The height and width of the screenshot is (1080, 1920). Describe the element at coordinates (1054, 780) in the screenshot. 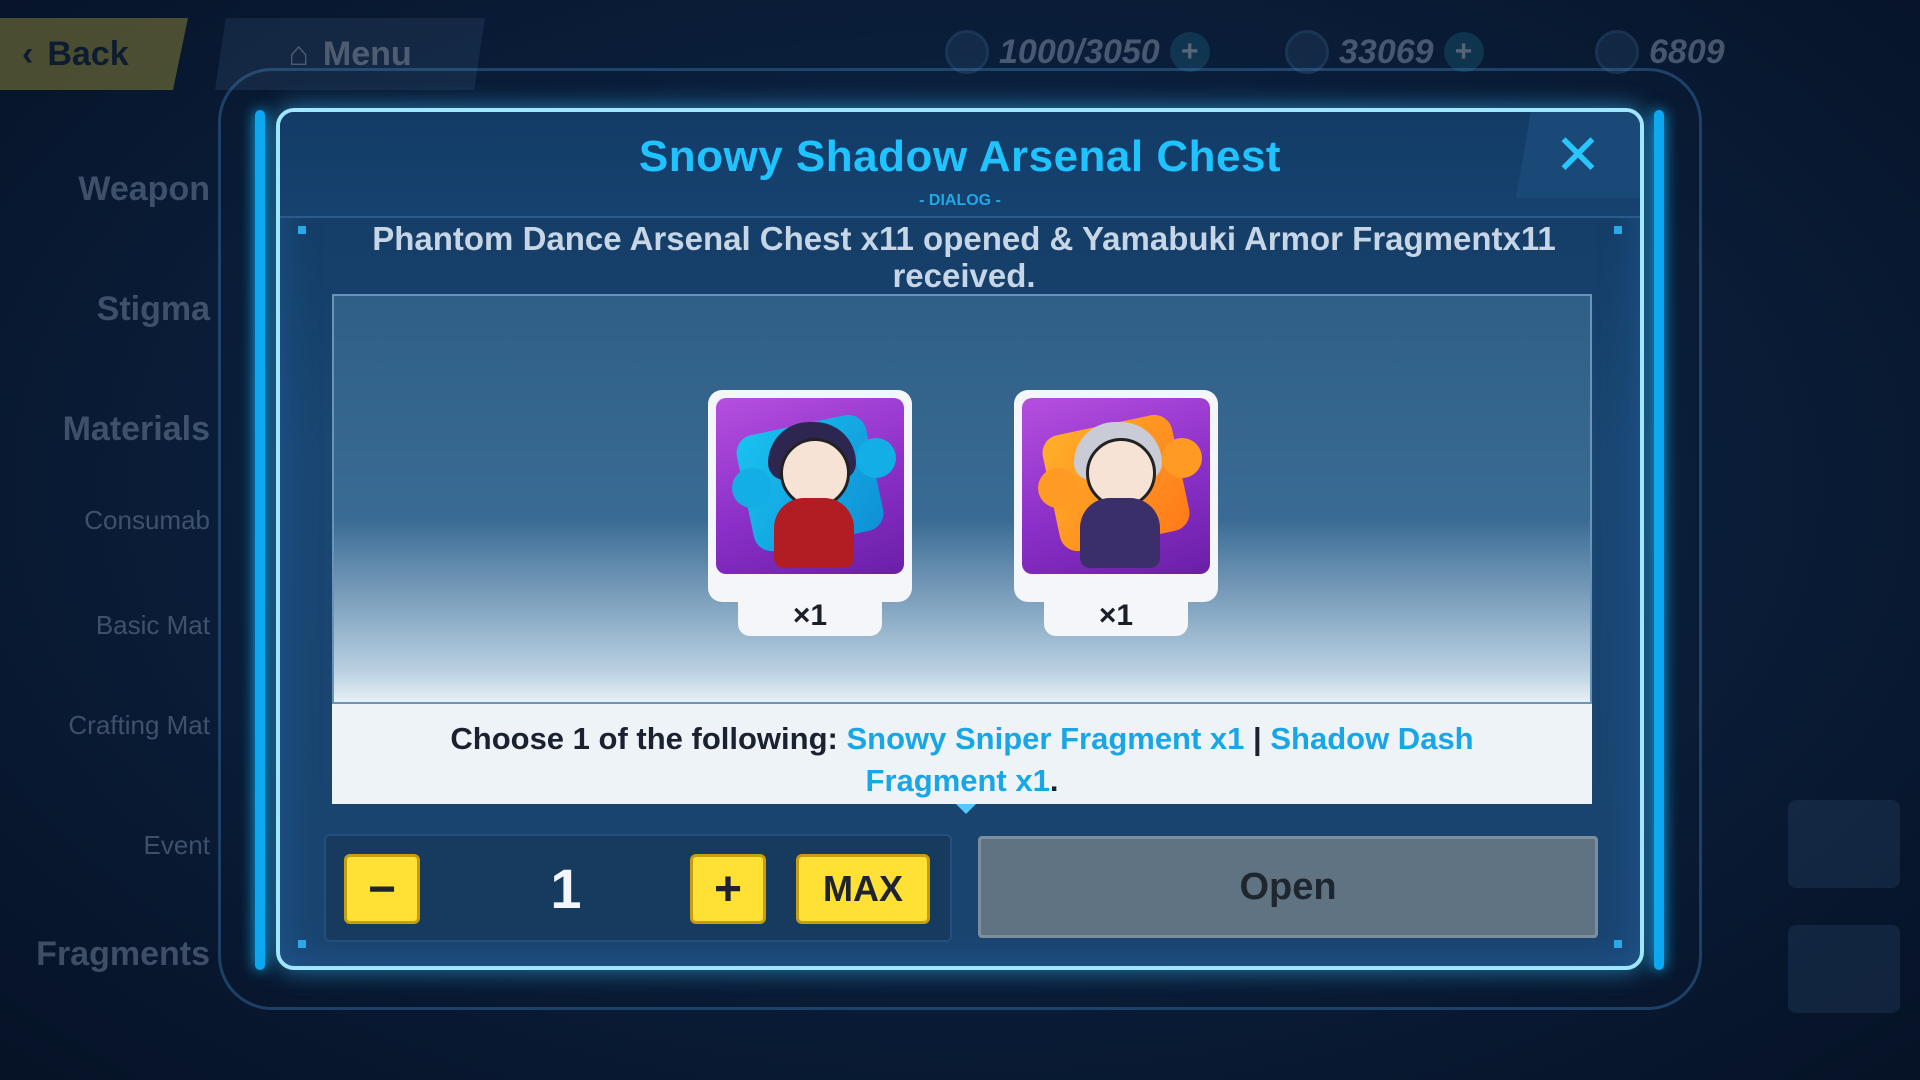

I see `choose-suffix: .` at that location.